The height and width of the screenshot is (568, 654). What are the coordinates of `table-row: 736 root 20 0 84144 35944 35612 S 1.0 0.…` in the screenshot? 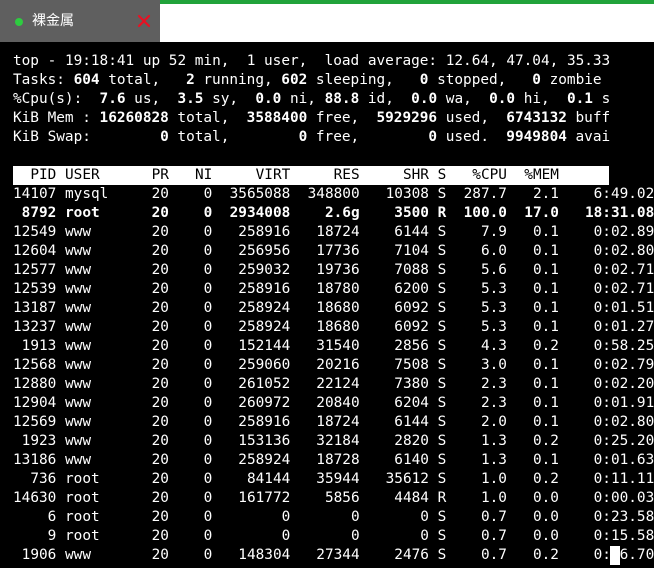 It's located at (333, 479).